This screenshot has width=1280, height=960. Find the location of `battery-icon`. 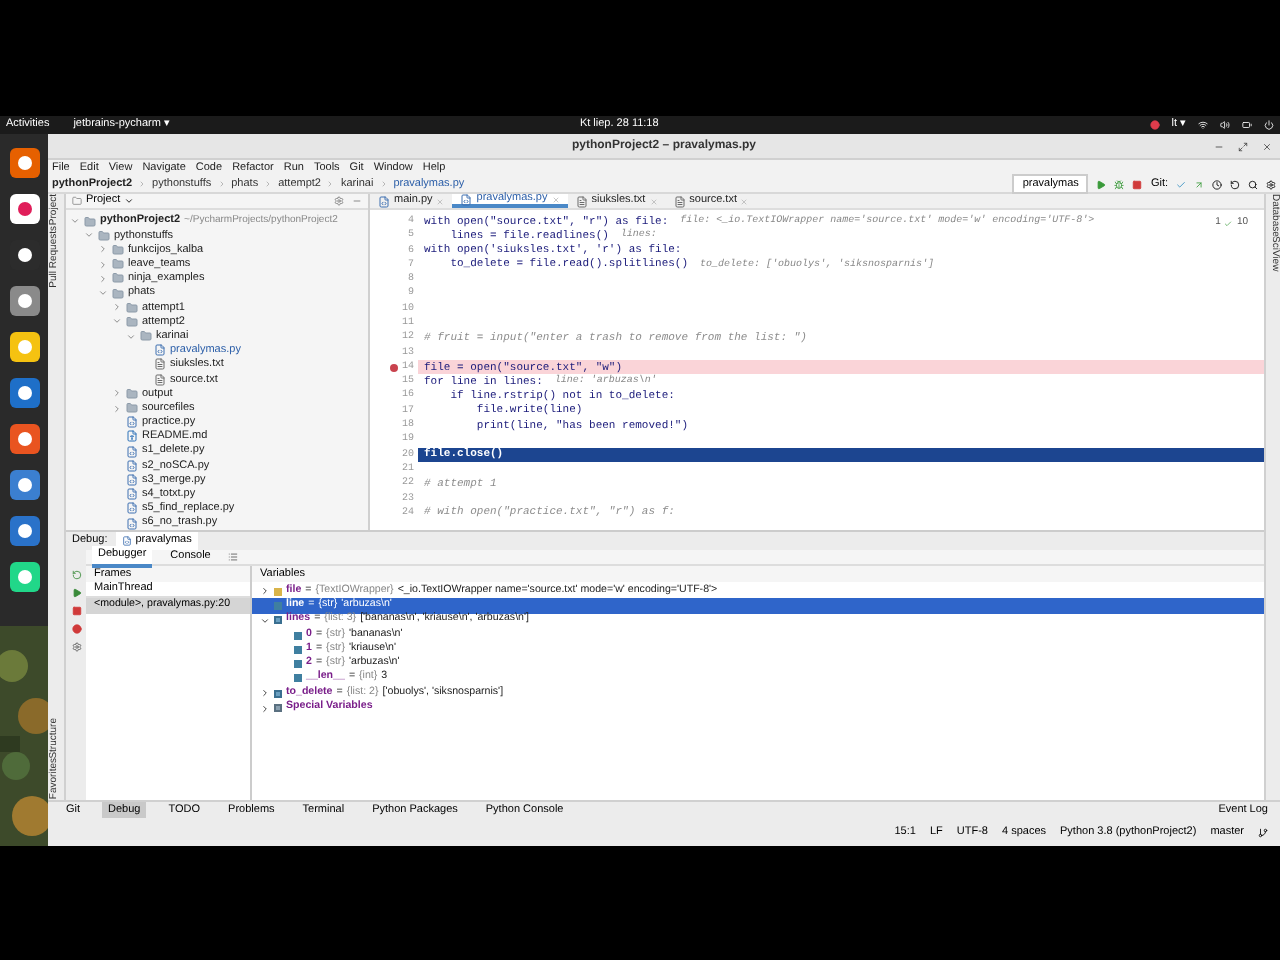

battery-icon is located at coordinates (1247, 125).